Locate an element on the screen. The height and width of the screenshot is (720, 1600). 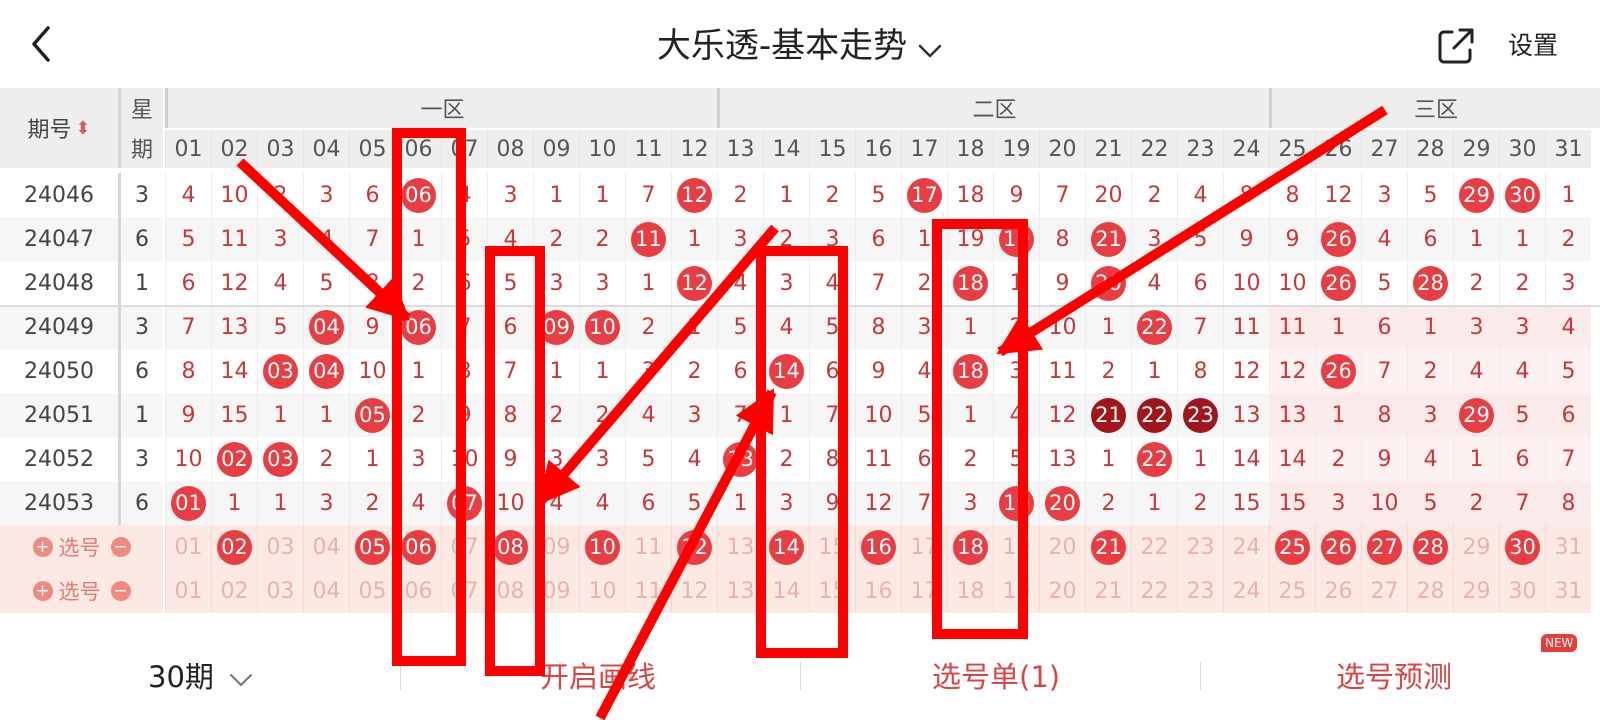
number-cell: 02 is located at coordinates (234, 459).